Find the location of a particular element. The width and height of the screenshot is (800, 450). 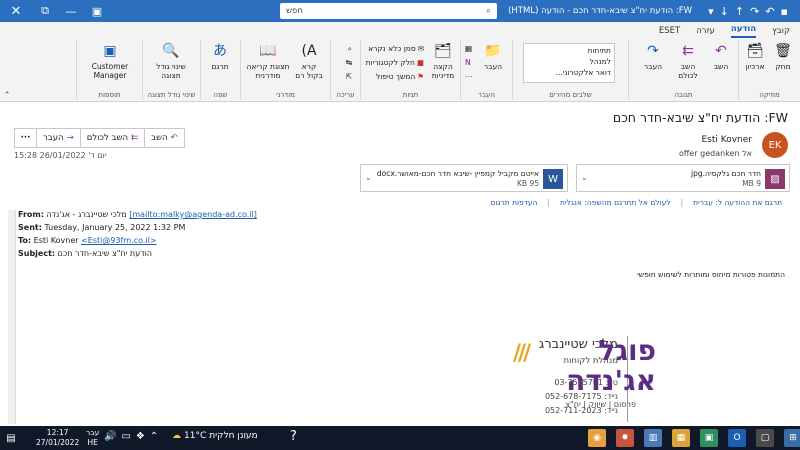

tab-message: הודעה is located at coordinates (743, 31).